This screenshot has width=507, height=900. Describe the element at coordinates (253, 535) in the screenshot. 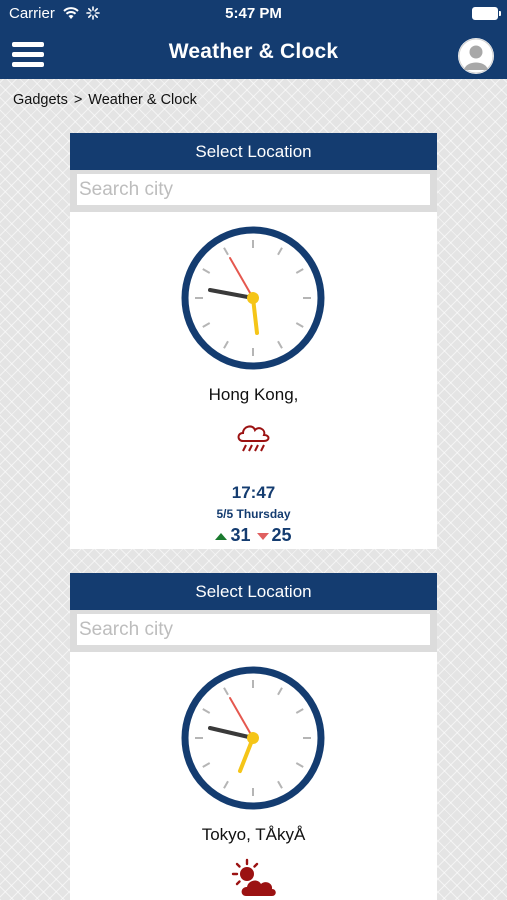

I see `temperature-range: 31 25` at that location.